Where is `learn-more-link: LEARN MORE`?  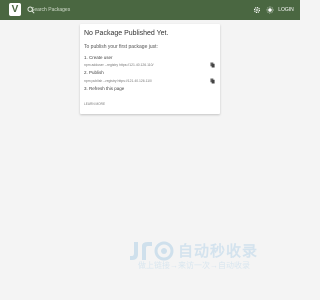 learn-more-link: LEARN MORE is located at coordinates (94, 104).